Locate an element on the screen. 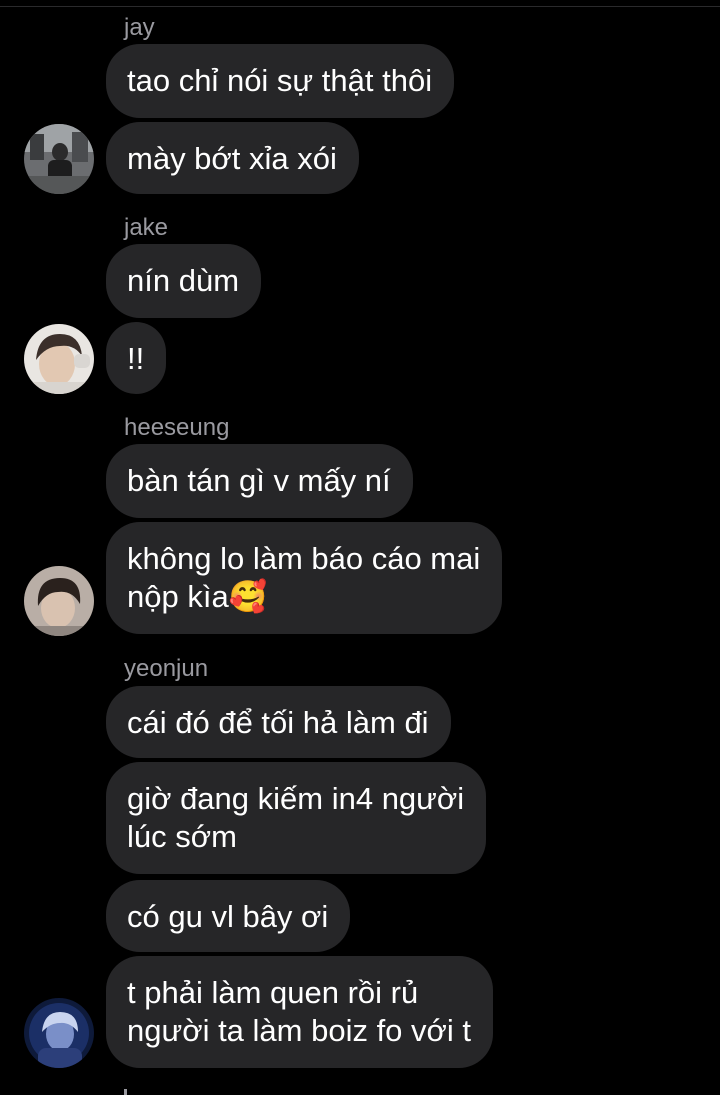 This screenshot has height=1095, width=720. avatar-photo-jake is located at coordinates (59, 359).